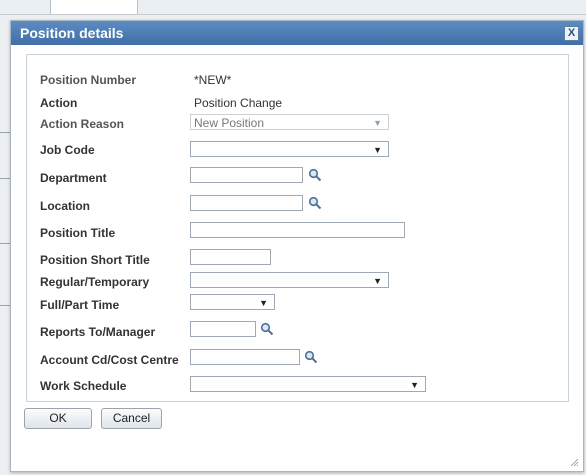 Image resolution: width=586 pixels, height=475 pixels. I want to click on action-reason-row: Action Reason New Position ▼, so click(300, 124).